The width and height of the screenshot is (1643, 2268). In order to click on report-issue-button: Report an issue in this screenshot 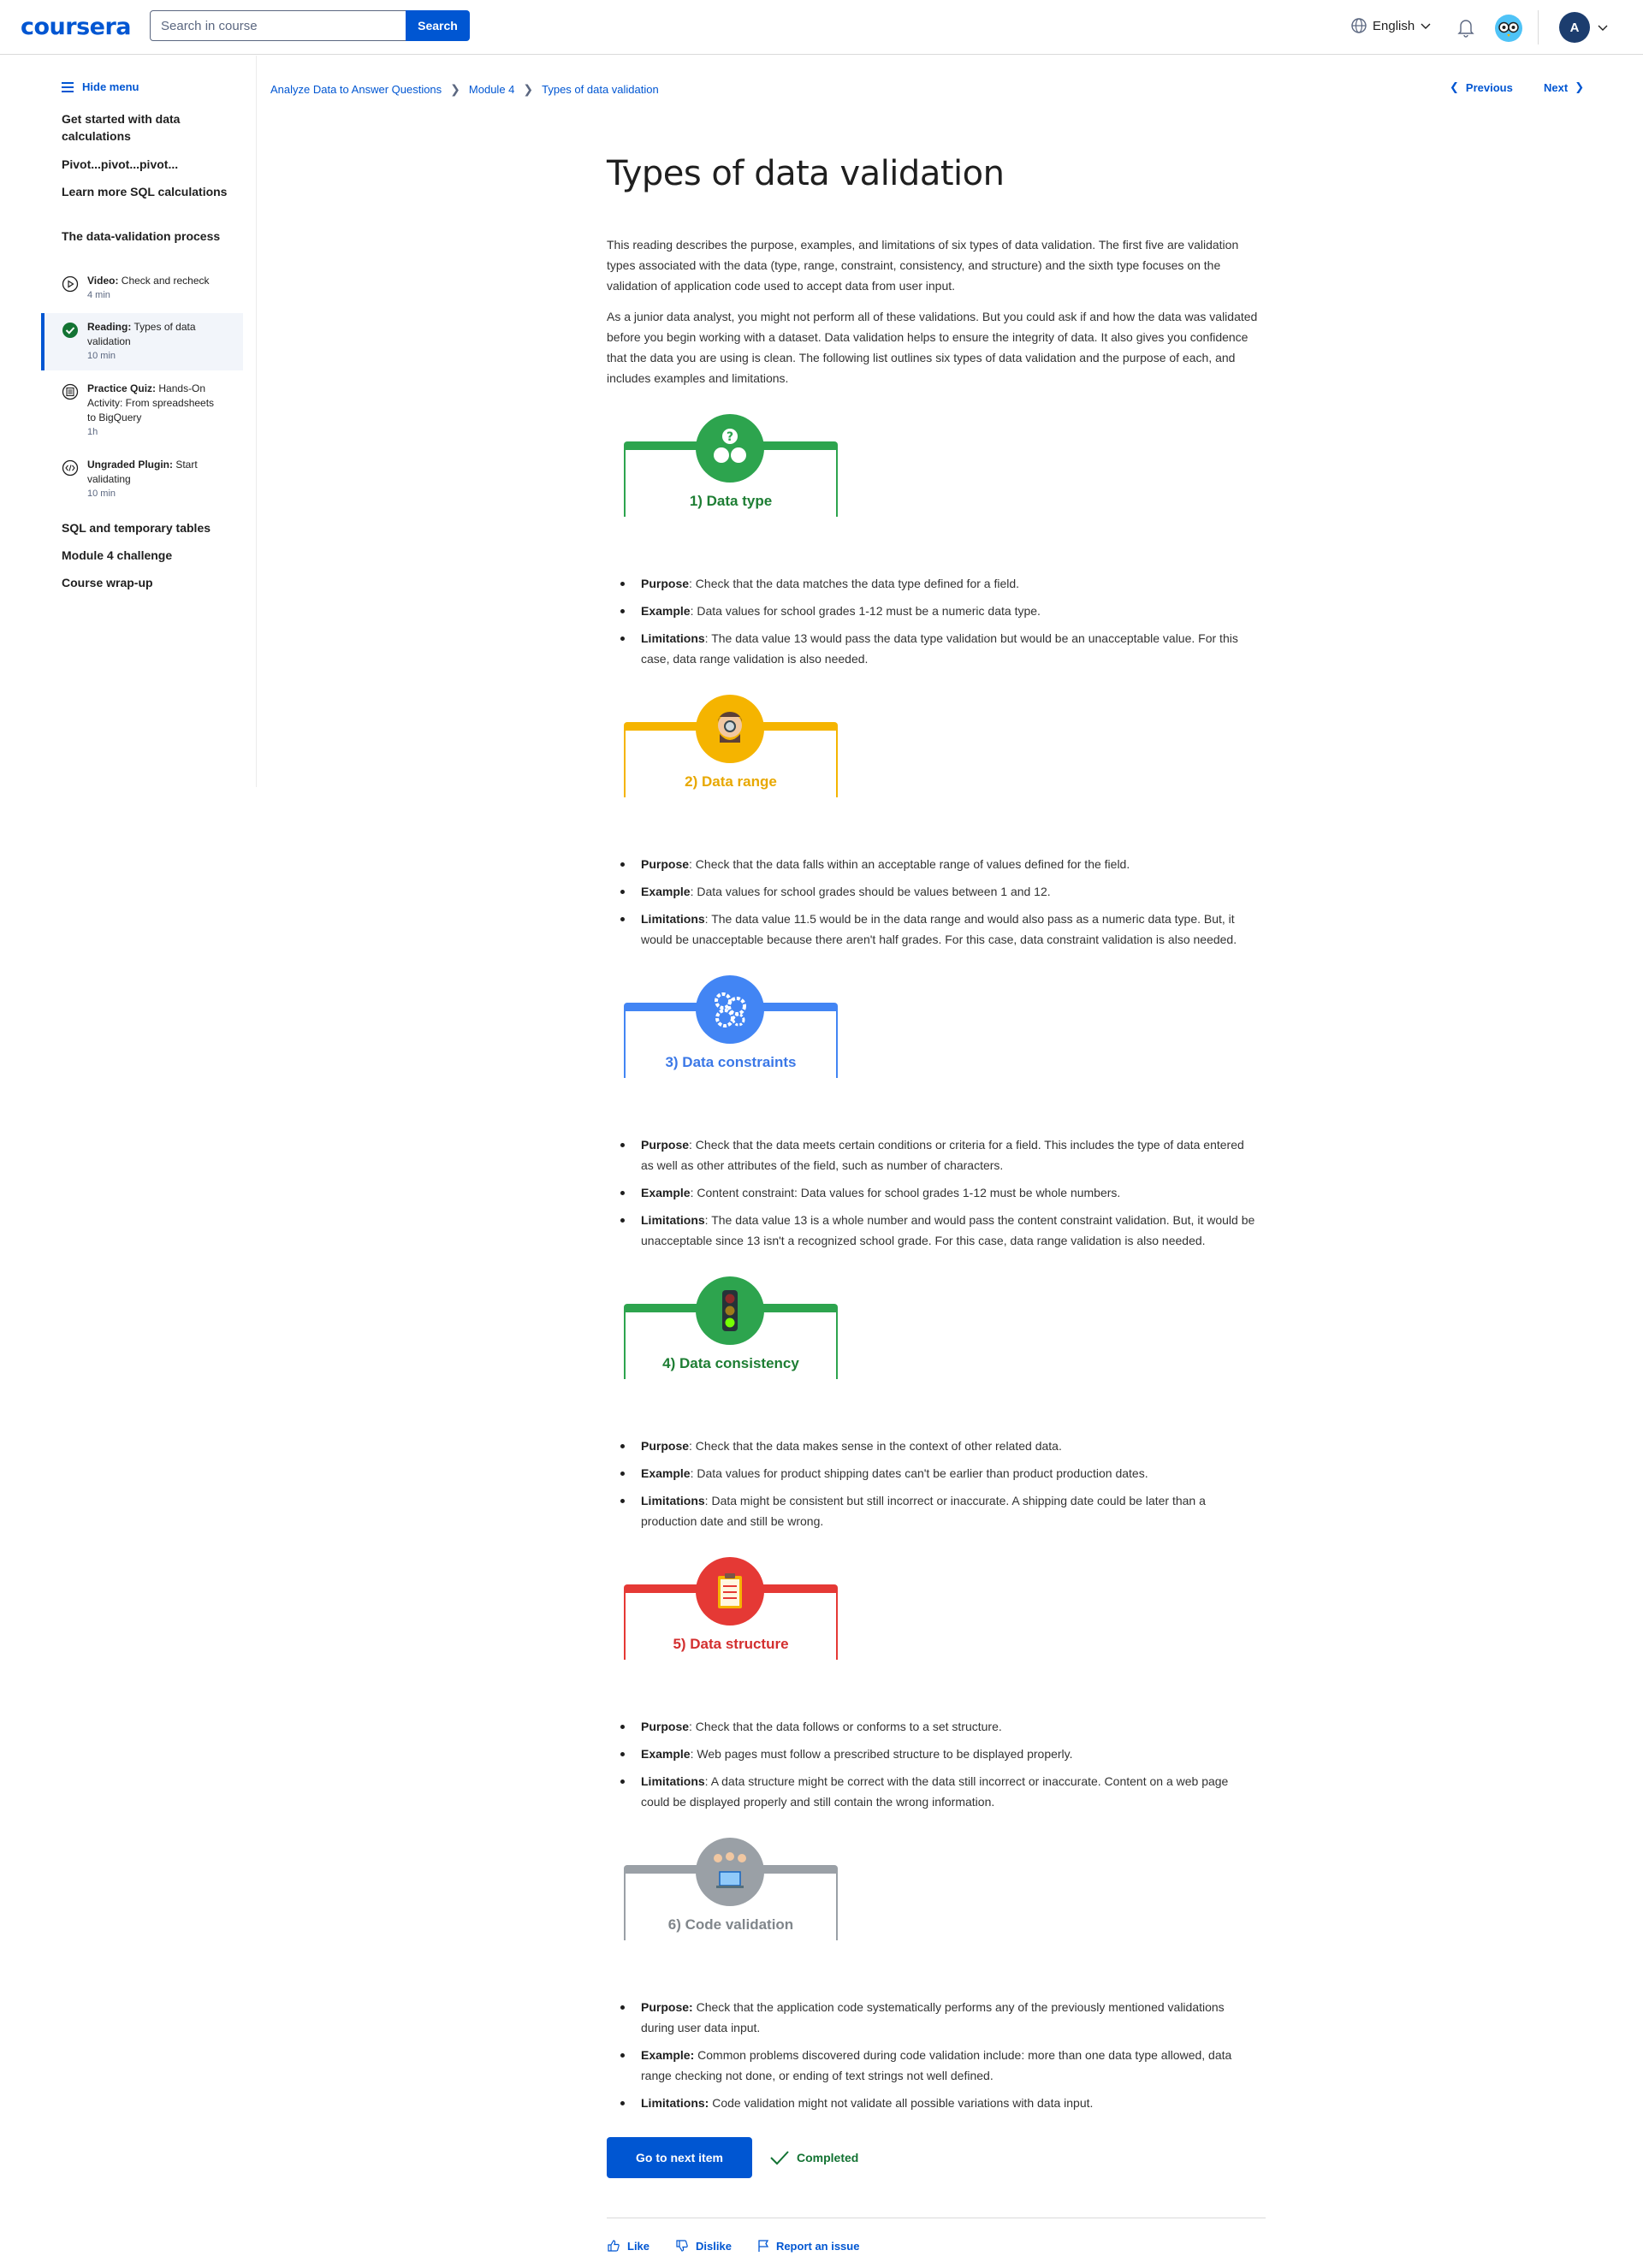, I will do `click(808, 2246)`.